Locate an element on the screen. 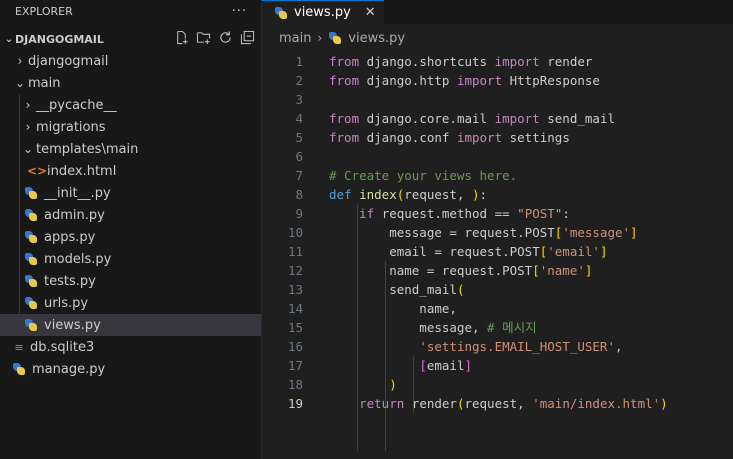  close-icon: ✕ is located at coordinates (370, 12).